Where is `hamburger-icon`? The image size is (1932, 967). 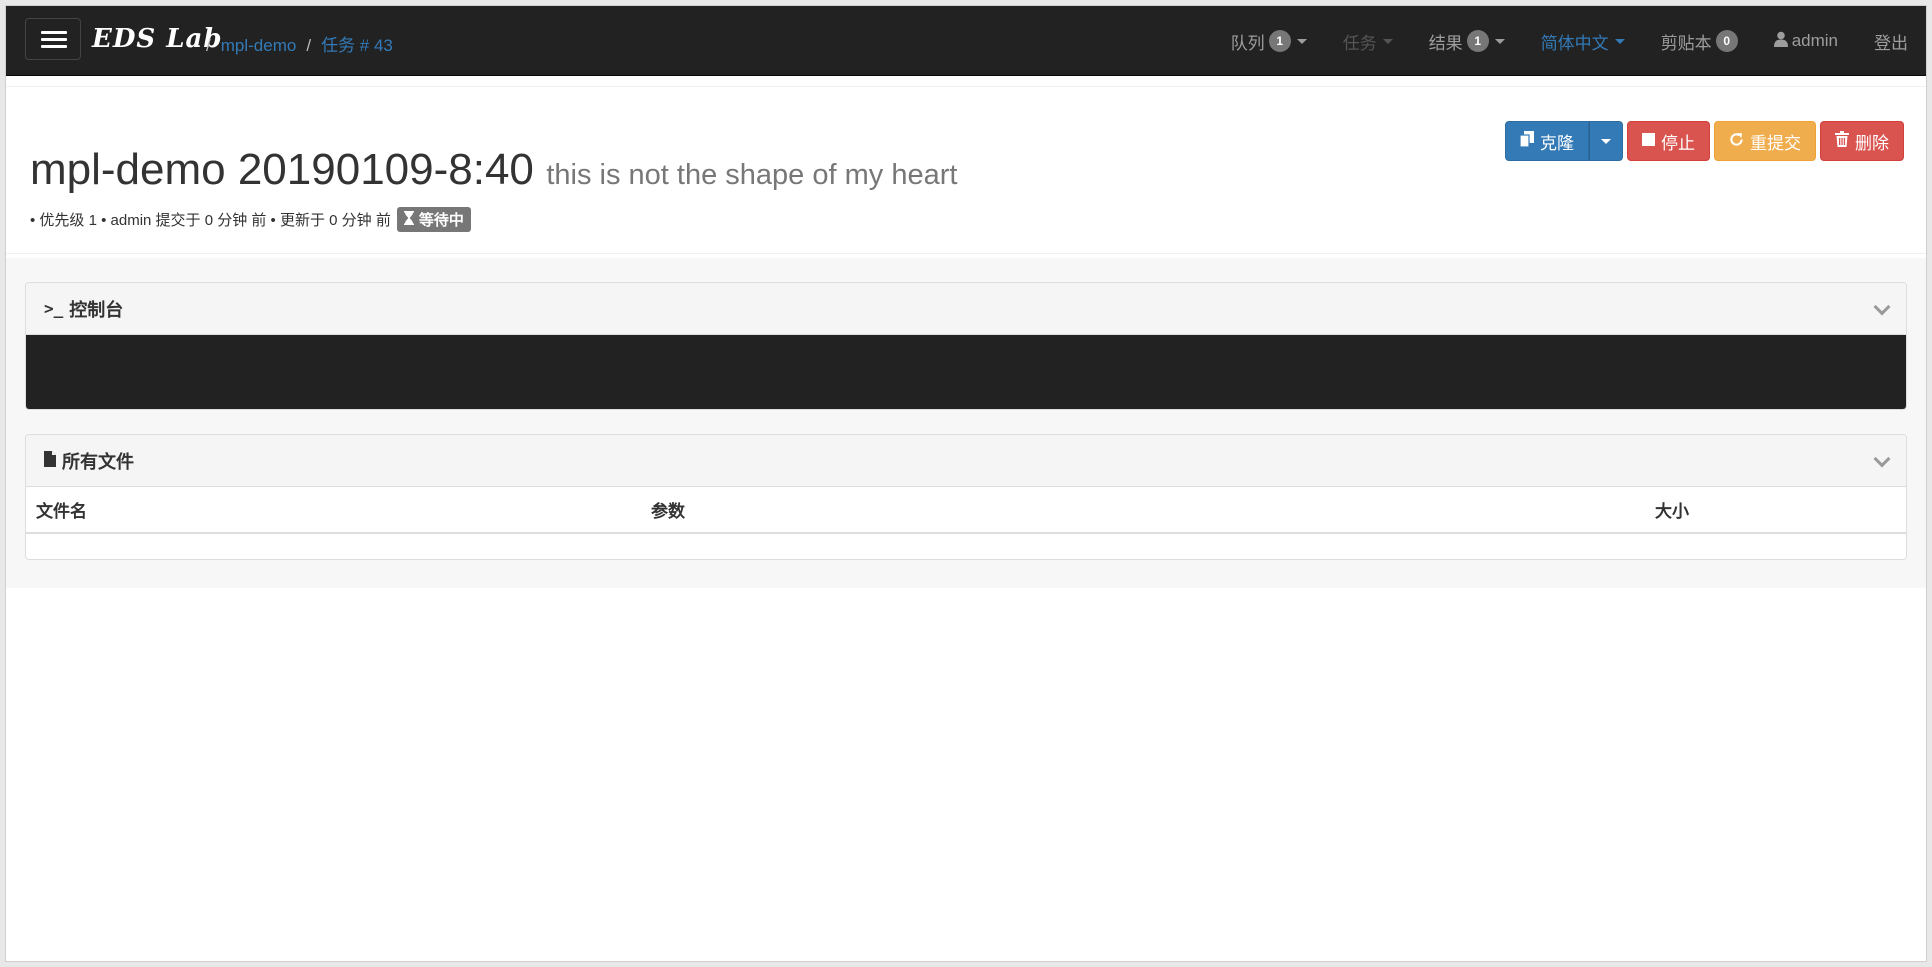
hamburger-icon is located at coordinates (54, 32).